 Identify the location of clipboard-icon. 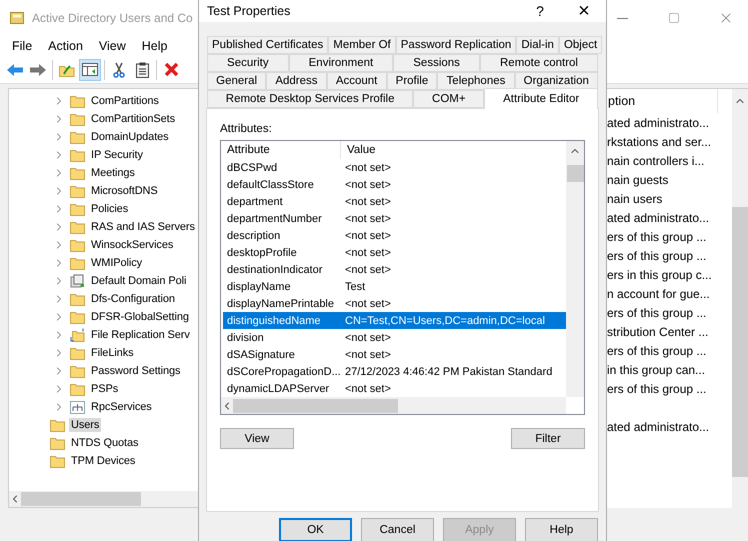
(142, 70).